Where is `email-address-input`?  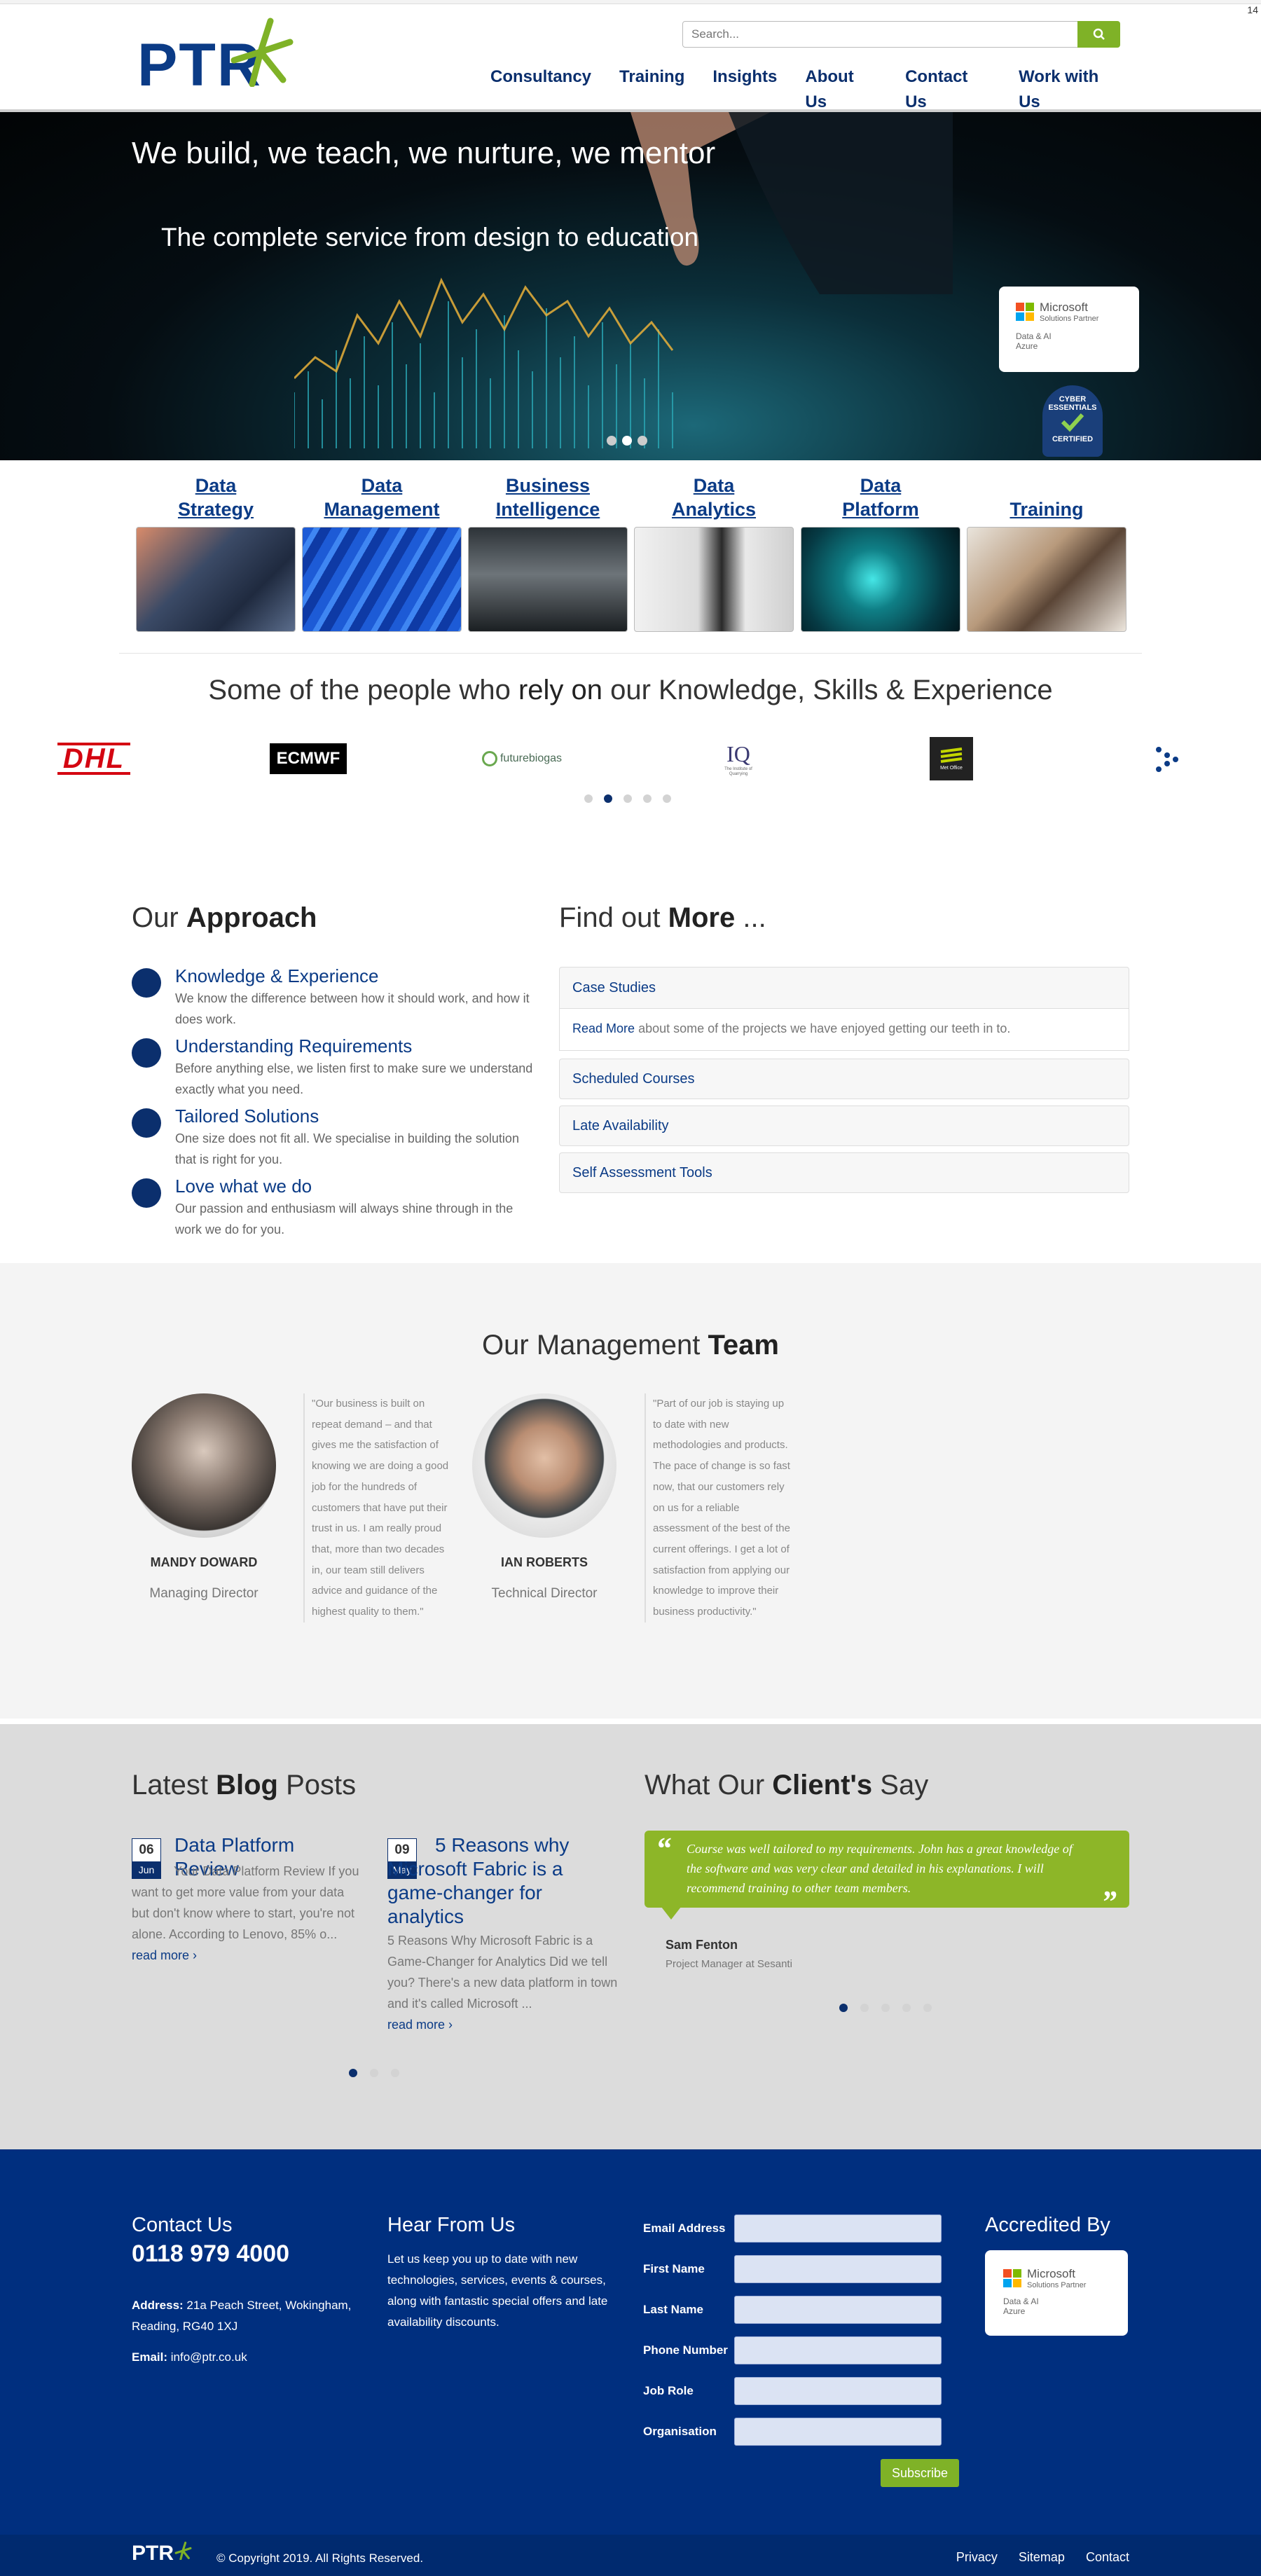 email-address-input is located at coordinates (838, 2229).